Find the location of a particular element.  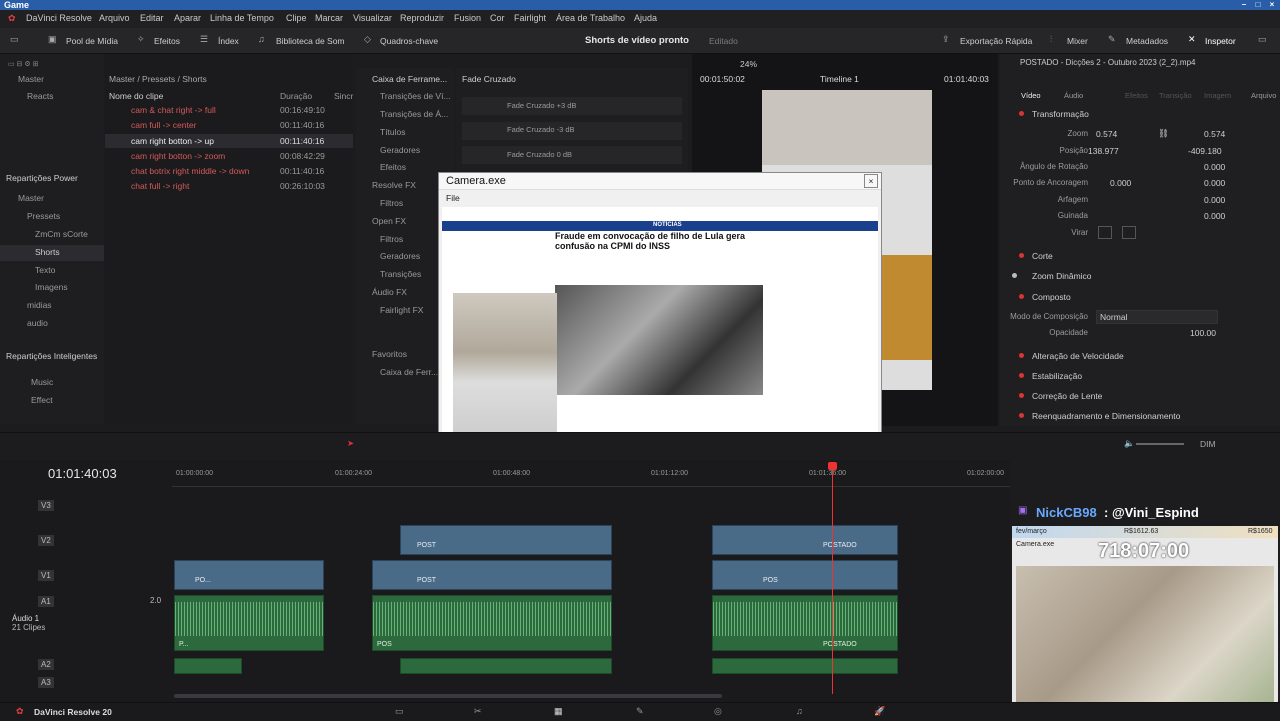

fade-item: Fade Cruzado +3 dB is located at coordinates (541, 105).